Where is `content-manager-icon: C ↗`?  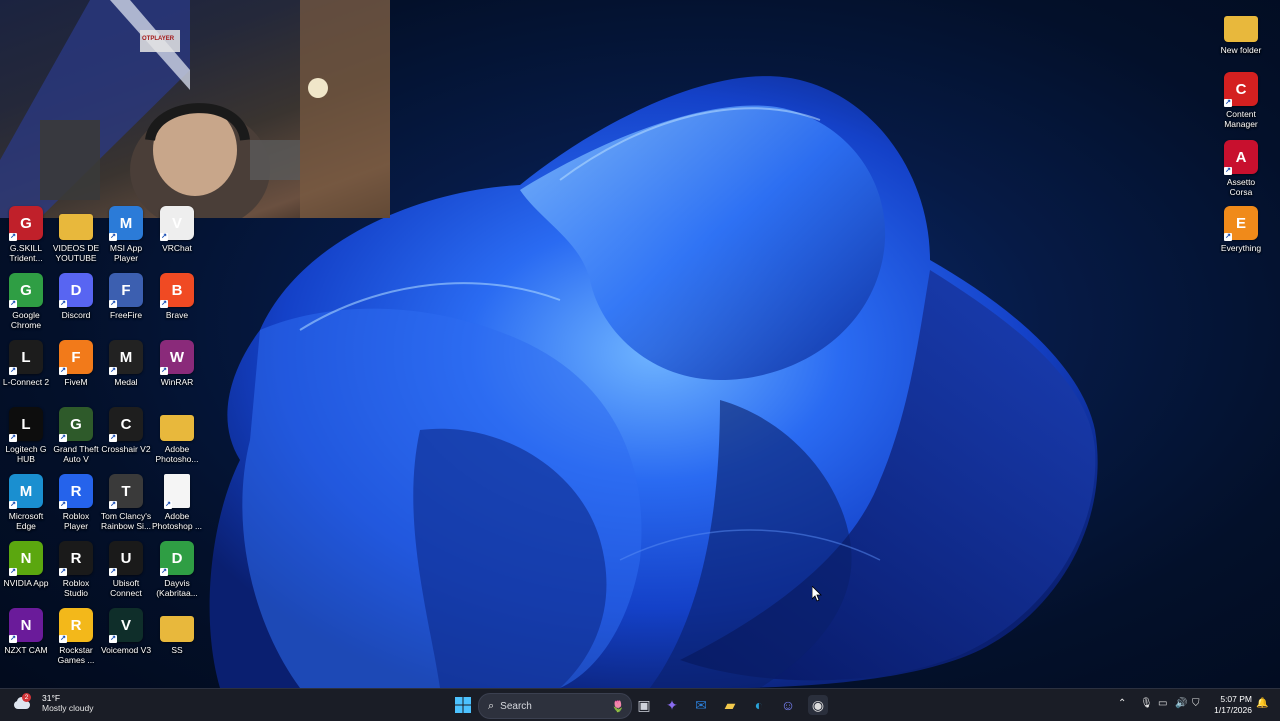 content-manager-icon: C ↗ is located at coordinates (1241, 89).